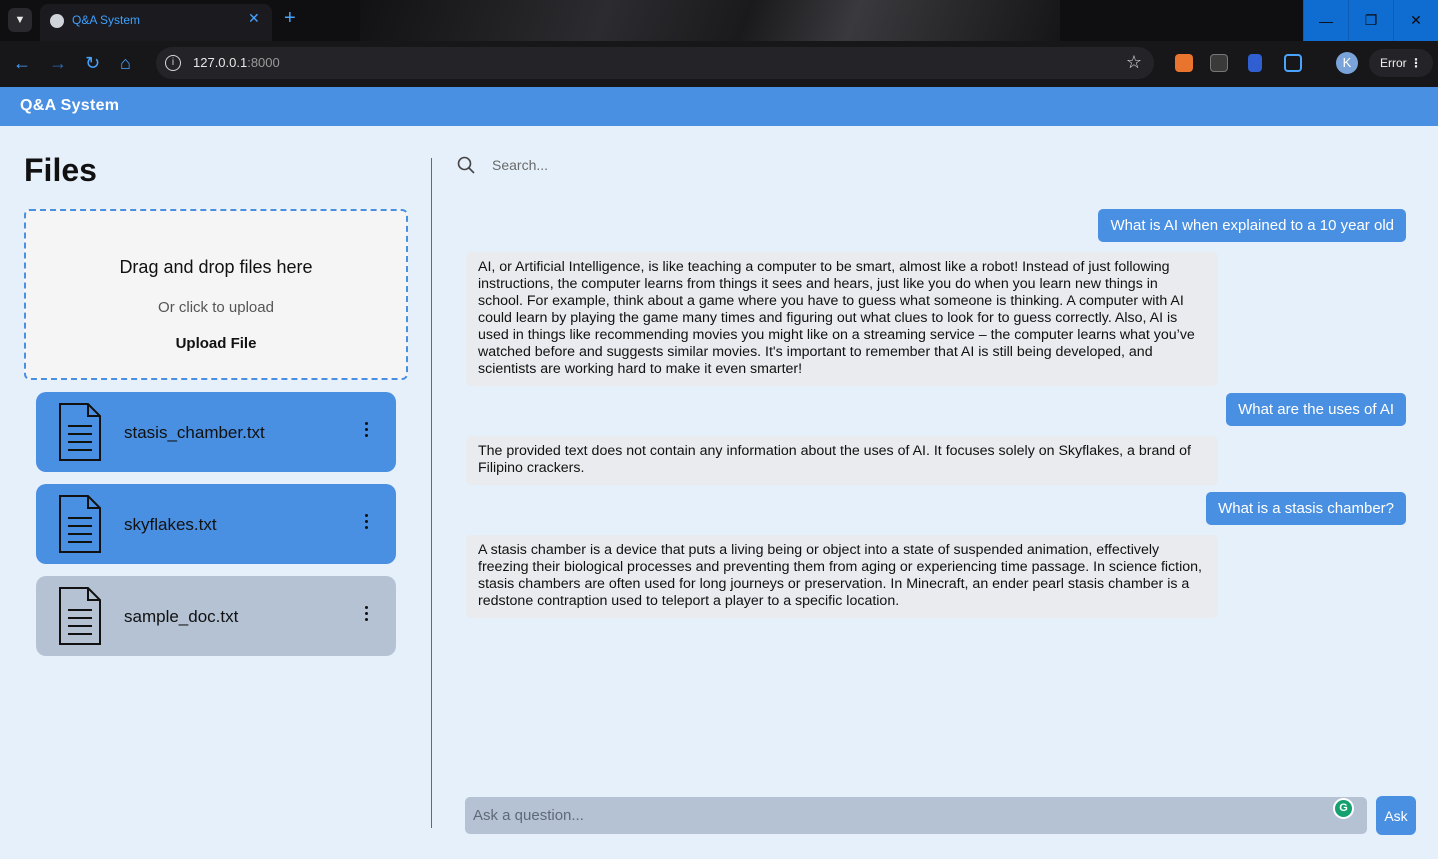 Image resolution: width=1438 pixels, height=859 pixels. Describe the element at coordinates (254, 18) in the screenshot. I see `tab-close-icon: ✕` at that location.